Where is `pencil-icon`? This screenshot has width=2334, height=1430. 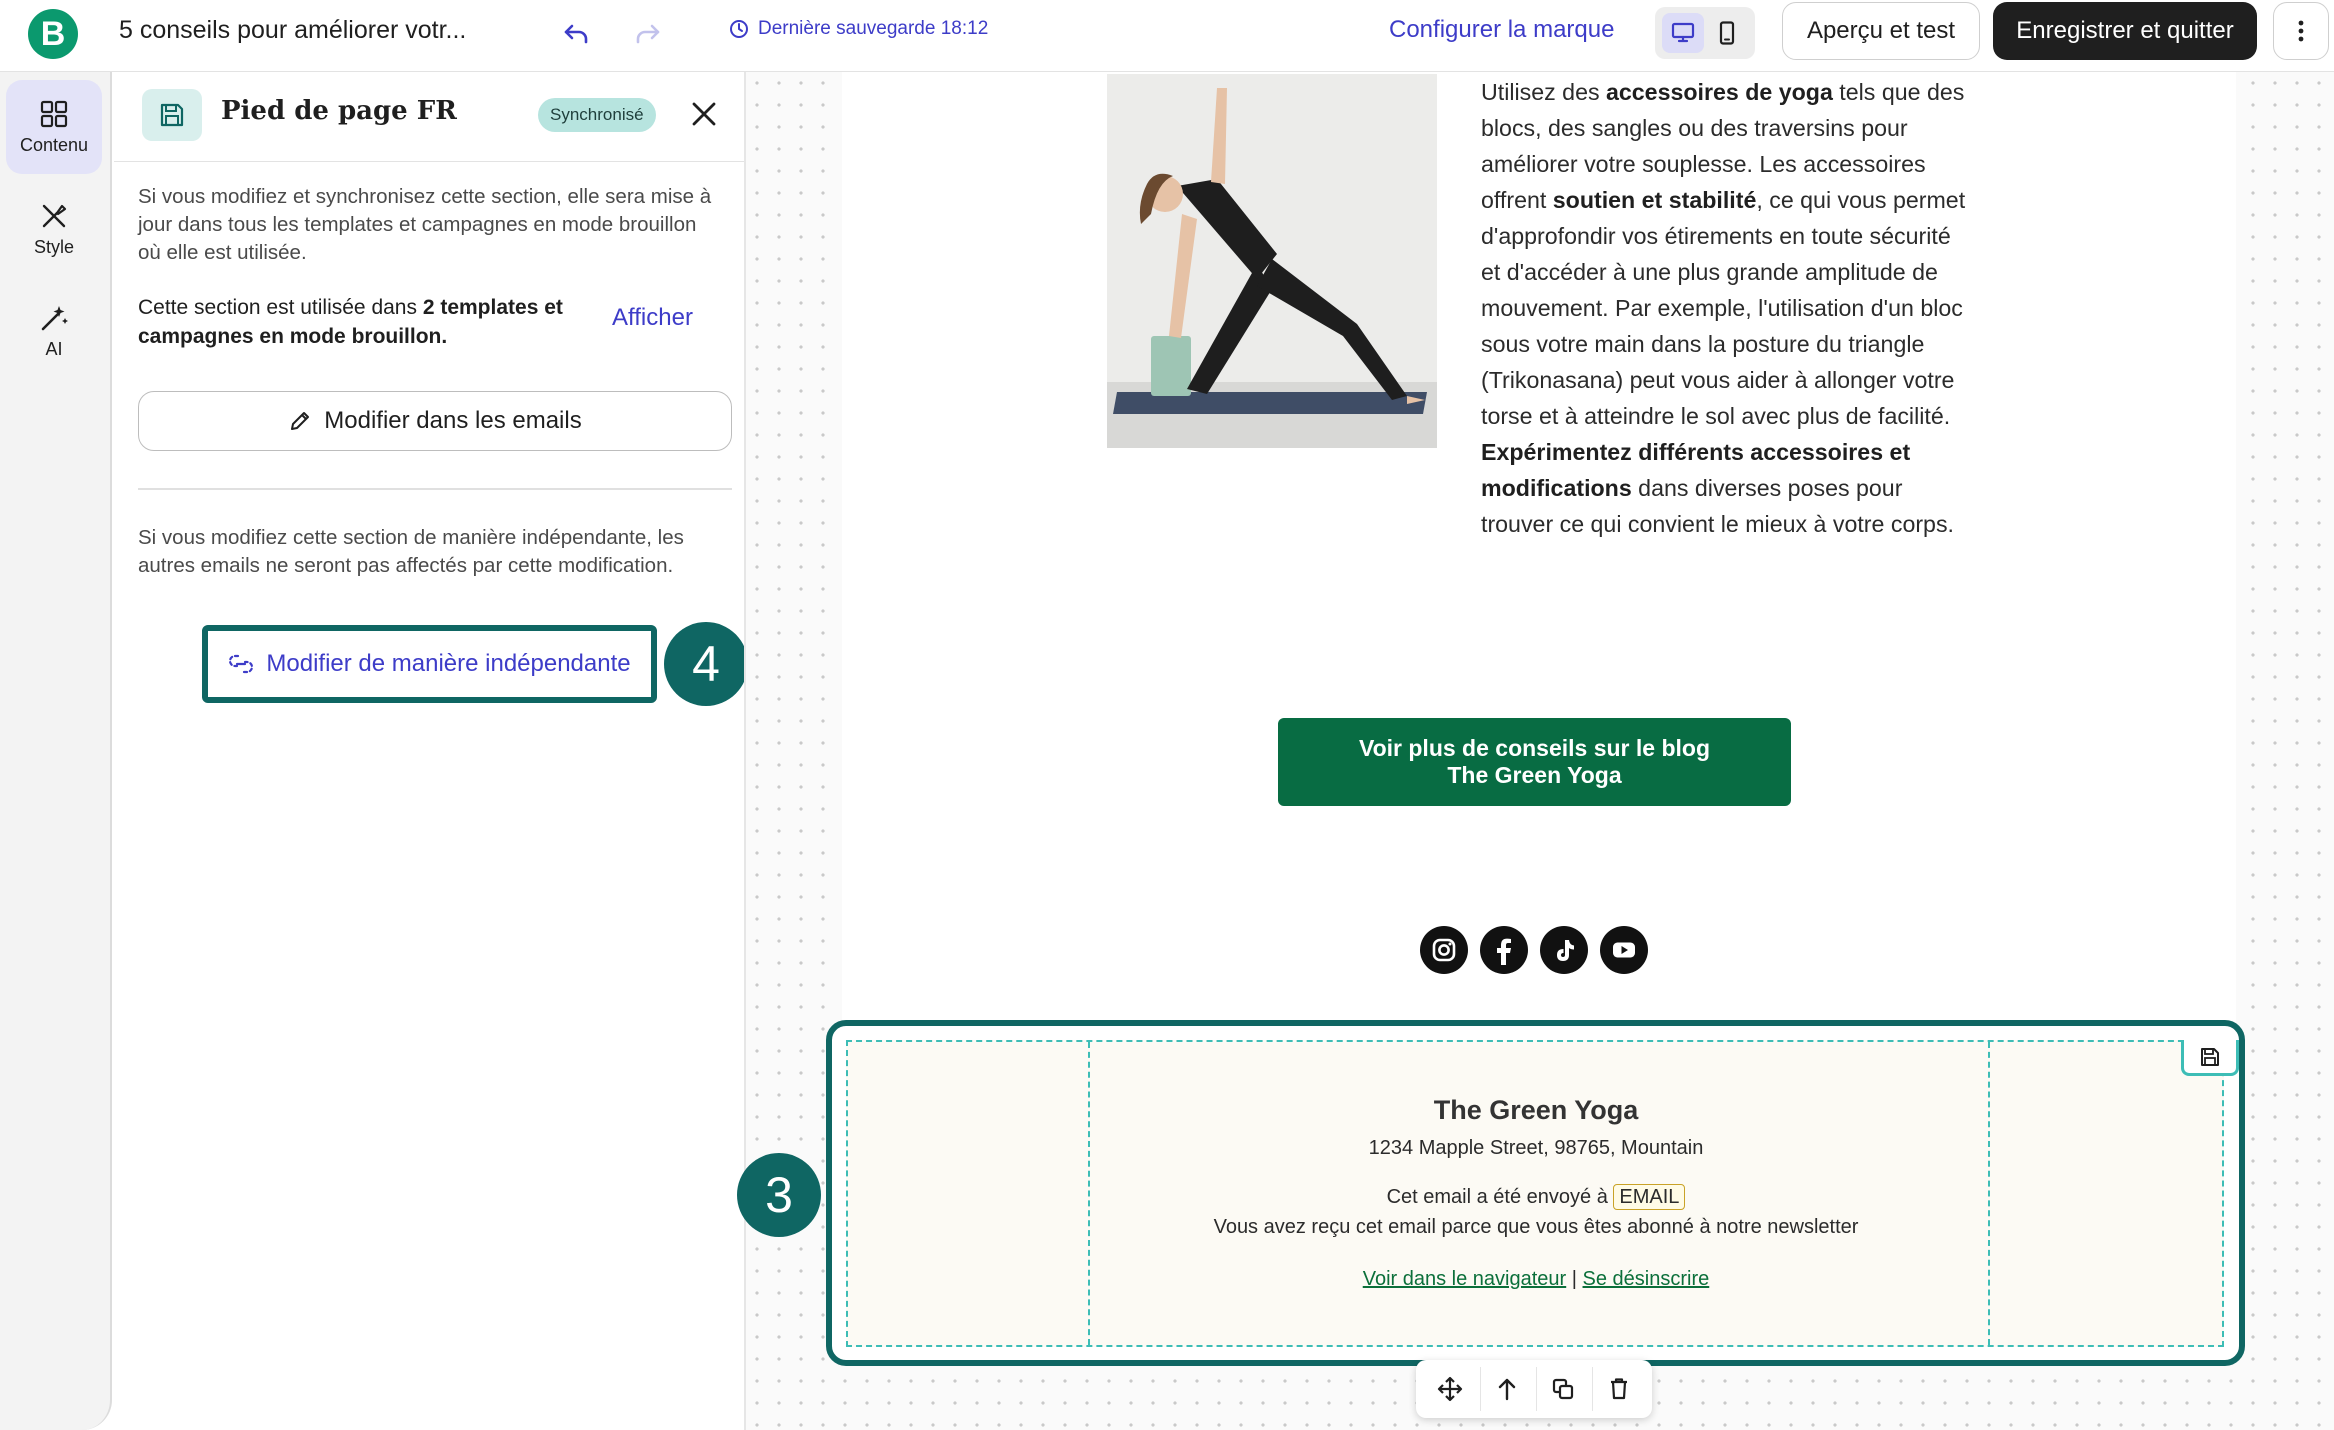
pencil-icon is located at coordinates (300, 421).